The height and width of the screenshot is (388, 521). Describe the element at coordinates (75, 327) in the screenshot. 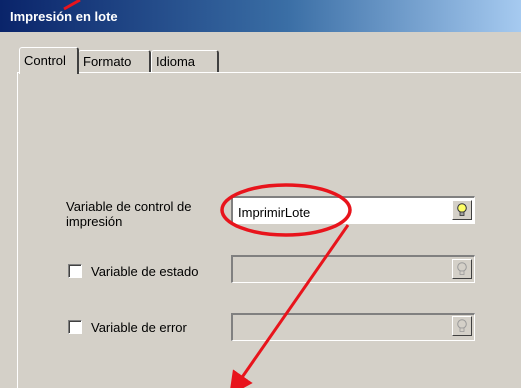

I see `error-variable-checkbox` at that location.